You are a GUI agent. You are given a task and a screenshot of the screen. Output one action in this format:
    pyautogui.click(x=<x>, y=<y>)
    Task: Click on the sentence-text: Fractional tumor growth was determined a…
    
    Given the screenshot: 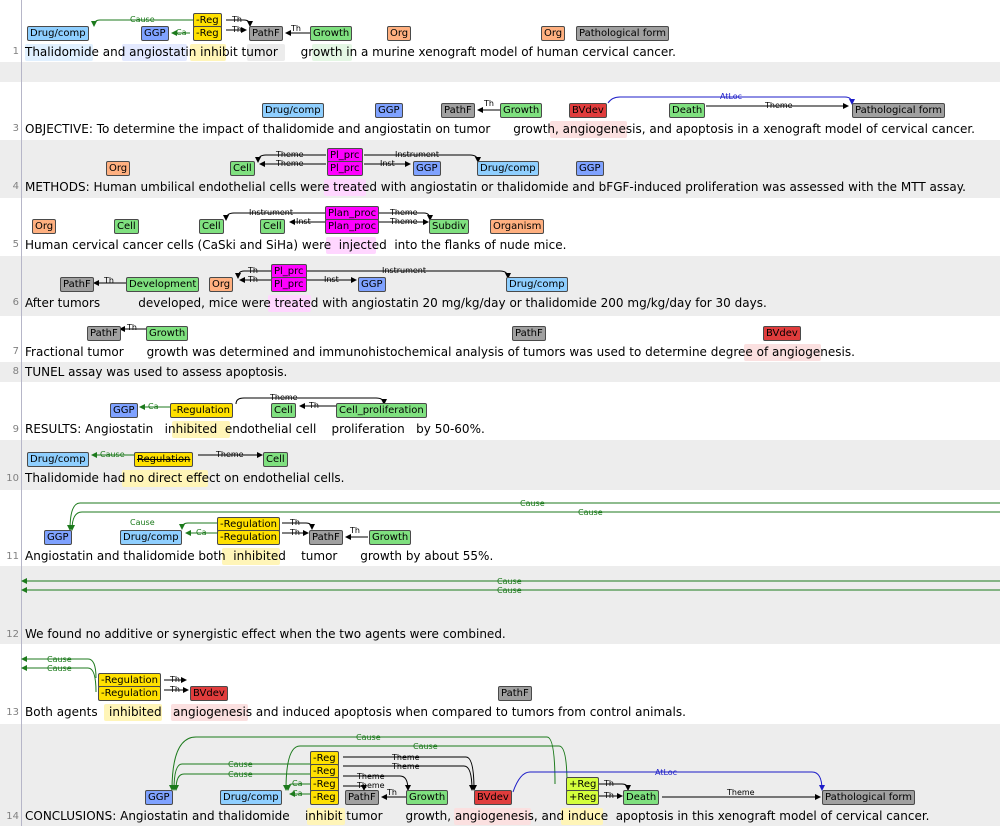 What is the action you would take?
    pyautogui.click(x=440, y=352)
    